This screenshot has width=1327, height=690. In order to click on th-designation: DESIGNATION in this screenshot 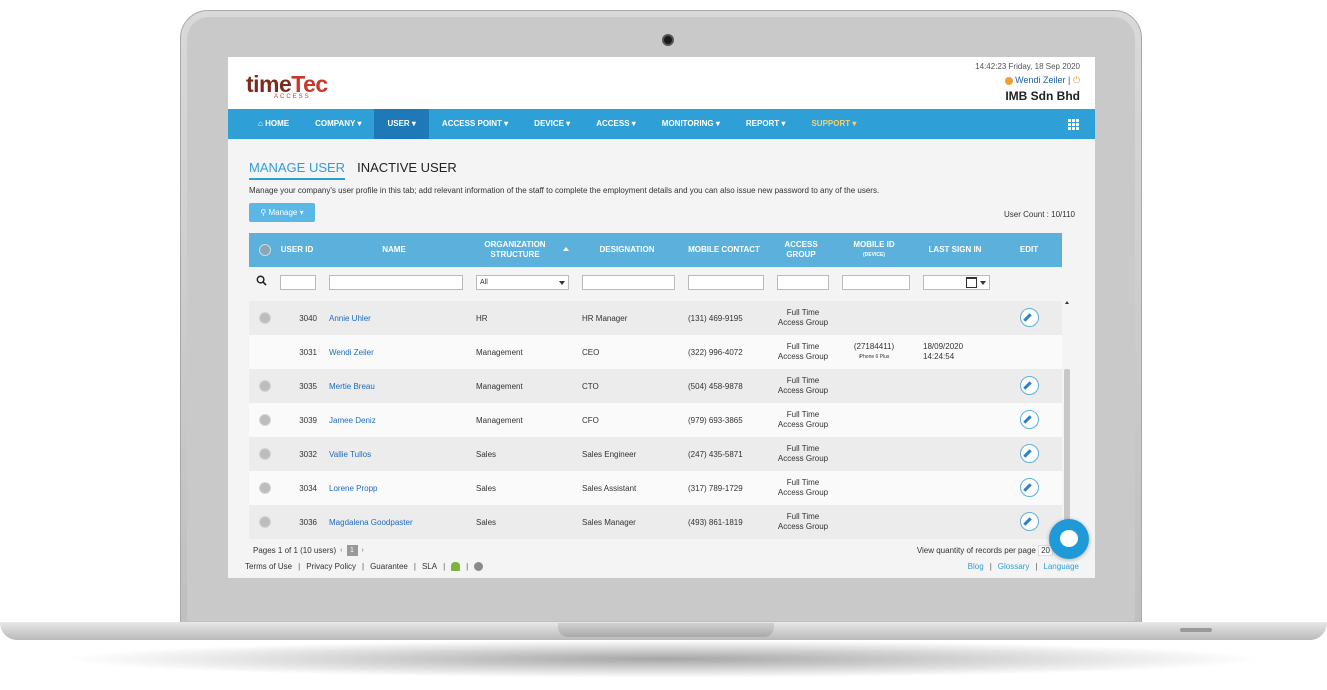, I will do `click(627, 250)`.